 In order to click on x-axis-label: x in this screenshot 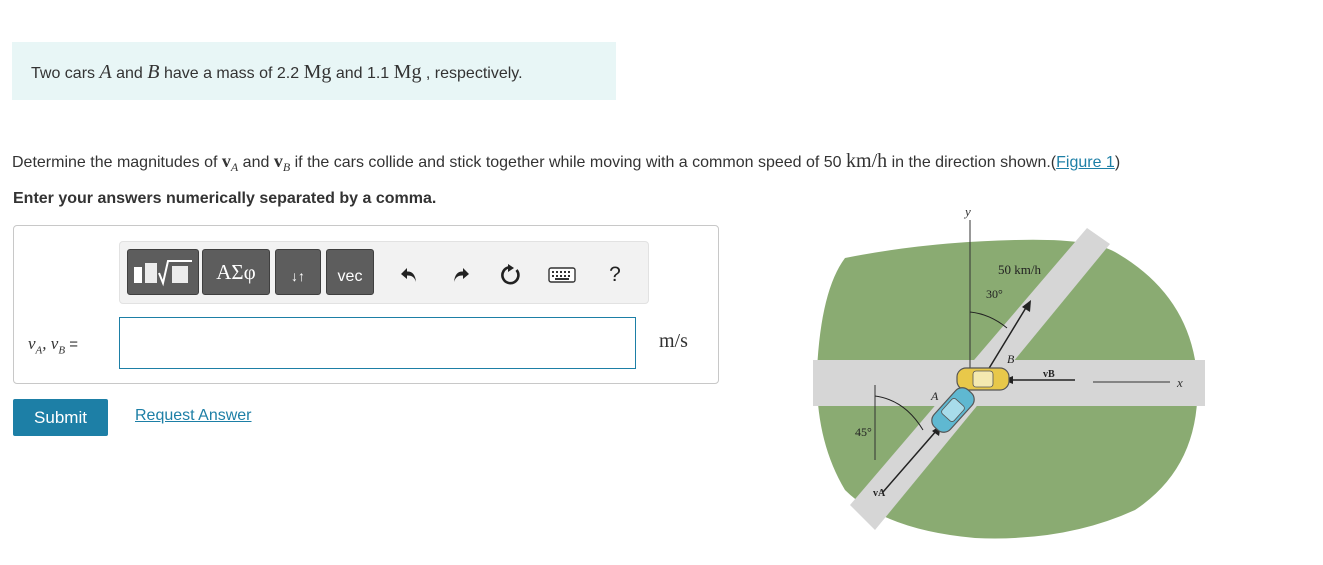, I will do `click(1179, 382)`.